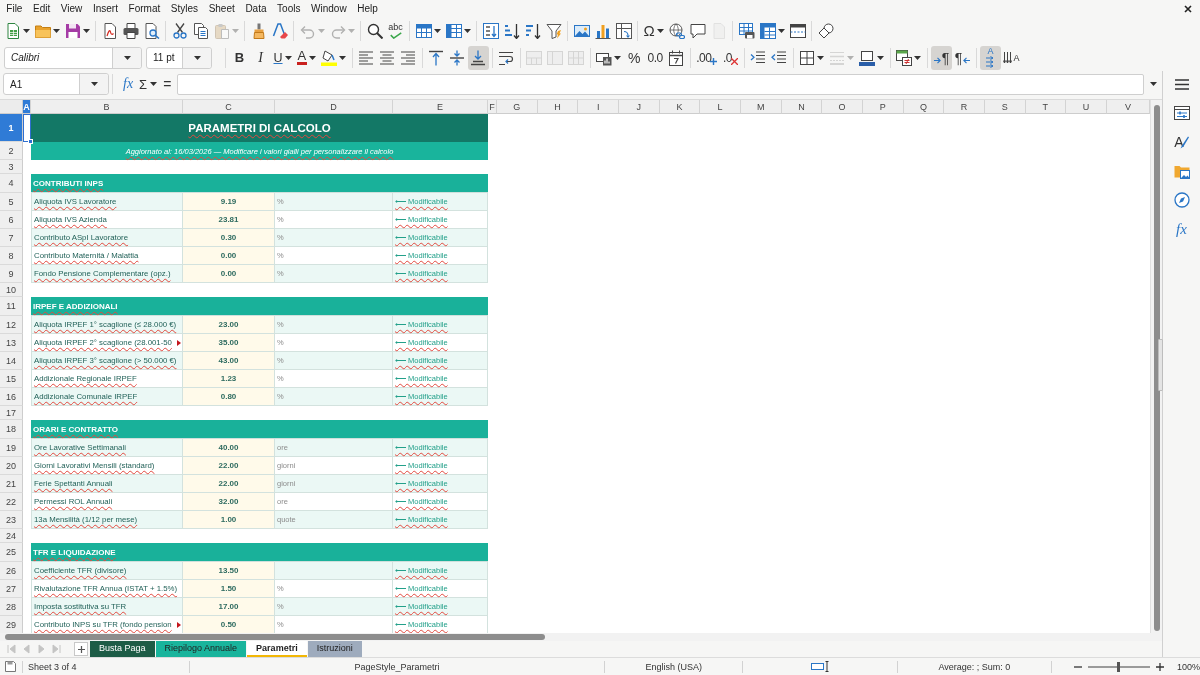 The height and width of the screenshot is (675, 1200). Describe the element at coordinates (239, 57) in the screenshot. I see `bold-button: B` at that location.